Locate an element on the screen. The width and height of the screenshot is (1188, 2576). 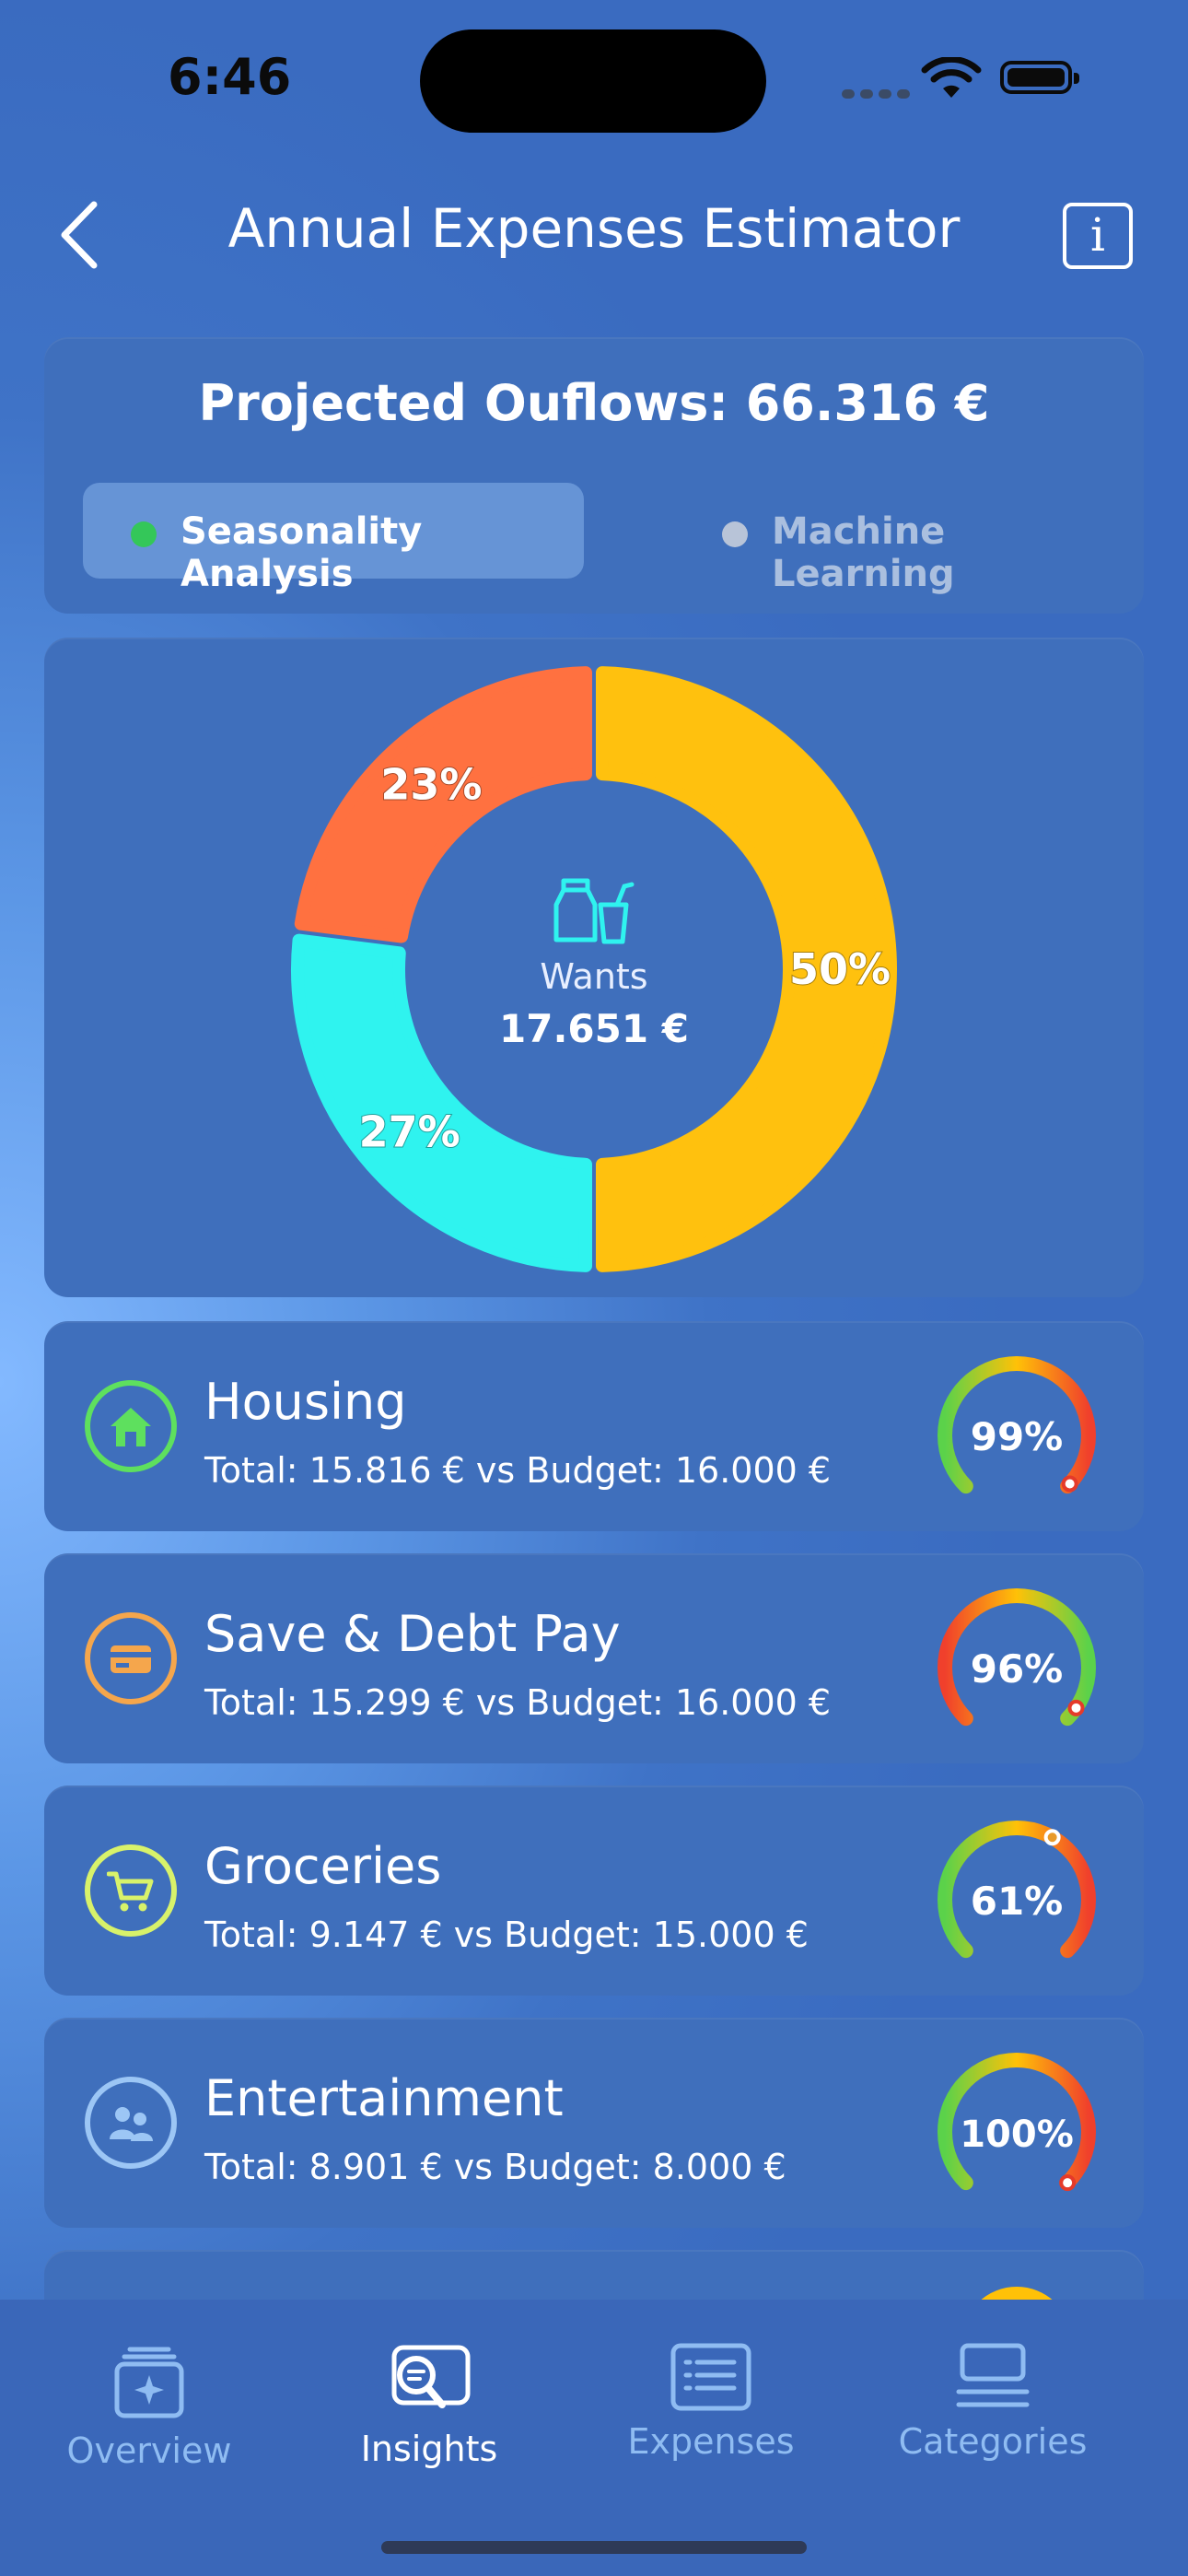
category-total-vs-budget: Total: 8.901 € vs Budget: 8.000 € is located at coordinates (495, 2167).